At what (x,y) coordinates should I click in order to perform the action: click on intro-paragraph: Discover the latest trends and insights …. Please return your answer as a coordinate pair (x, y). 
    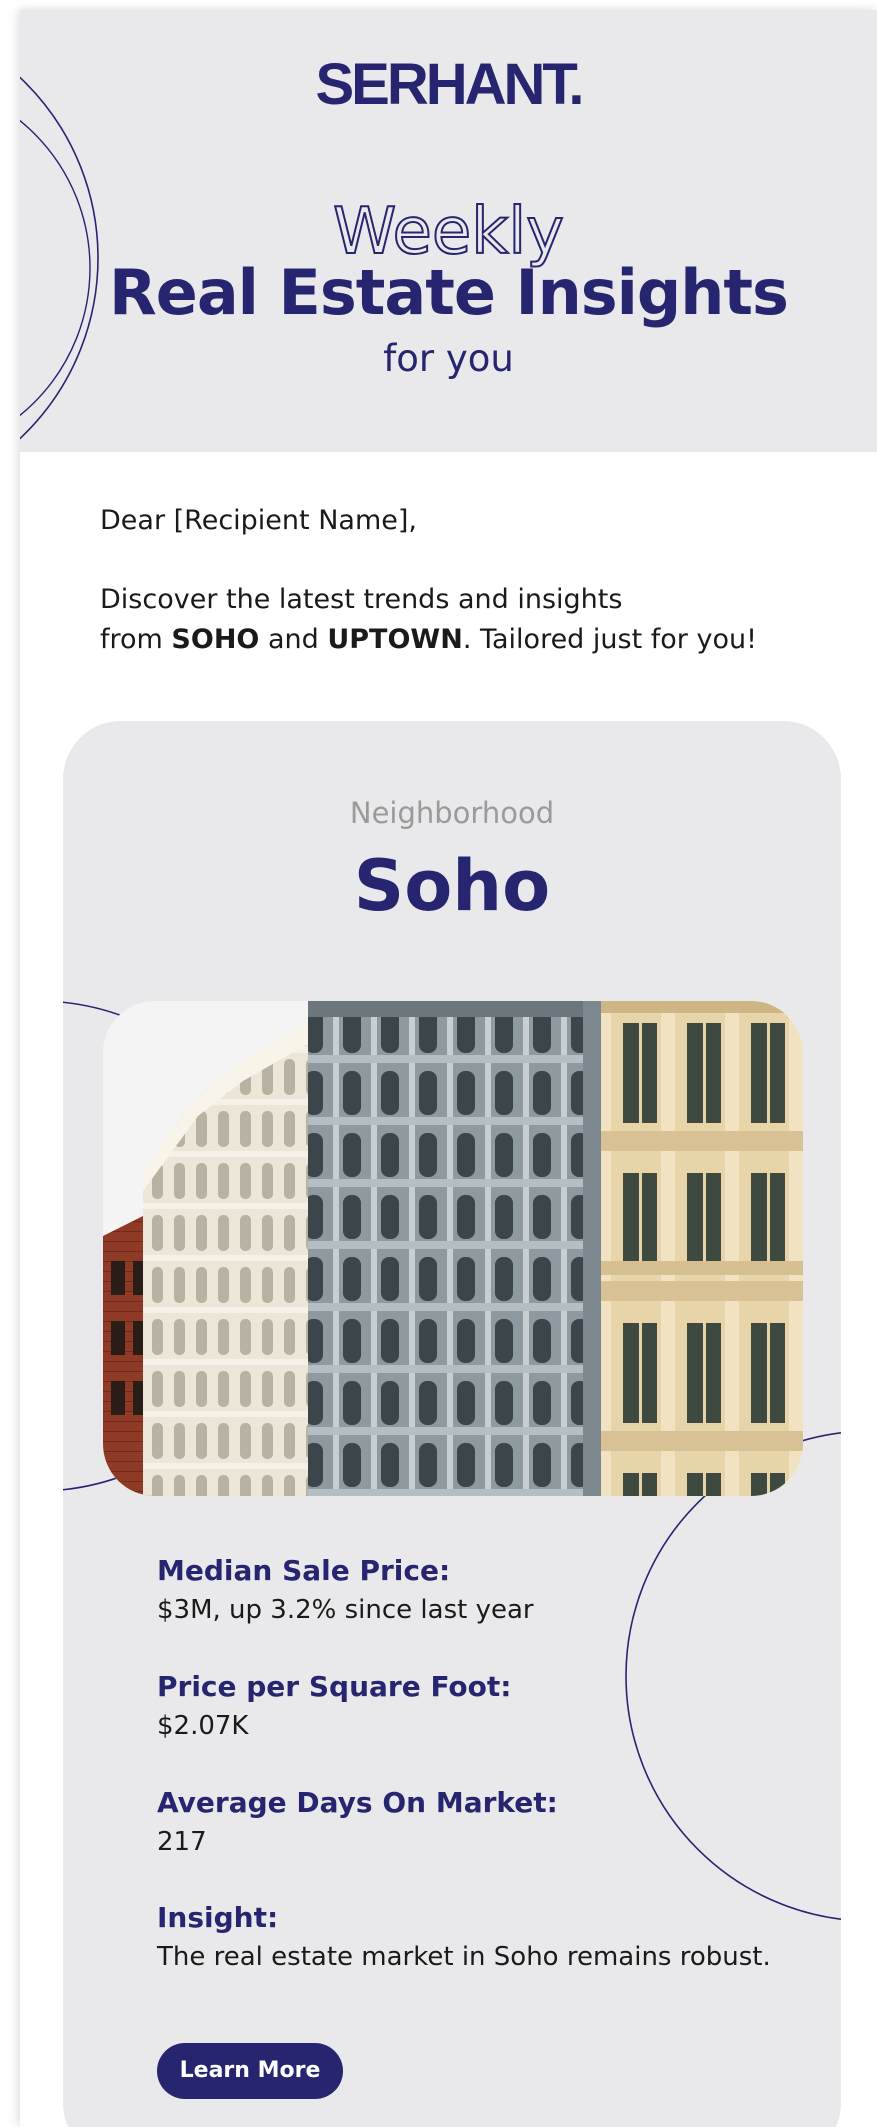
    Looking at the image, I should click on (460, 620).